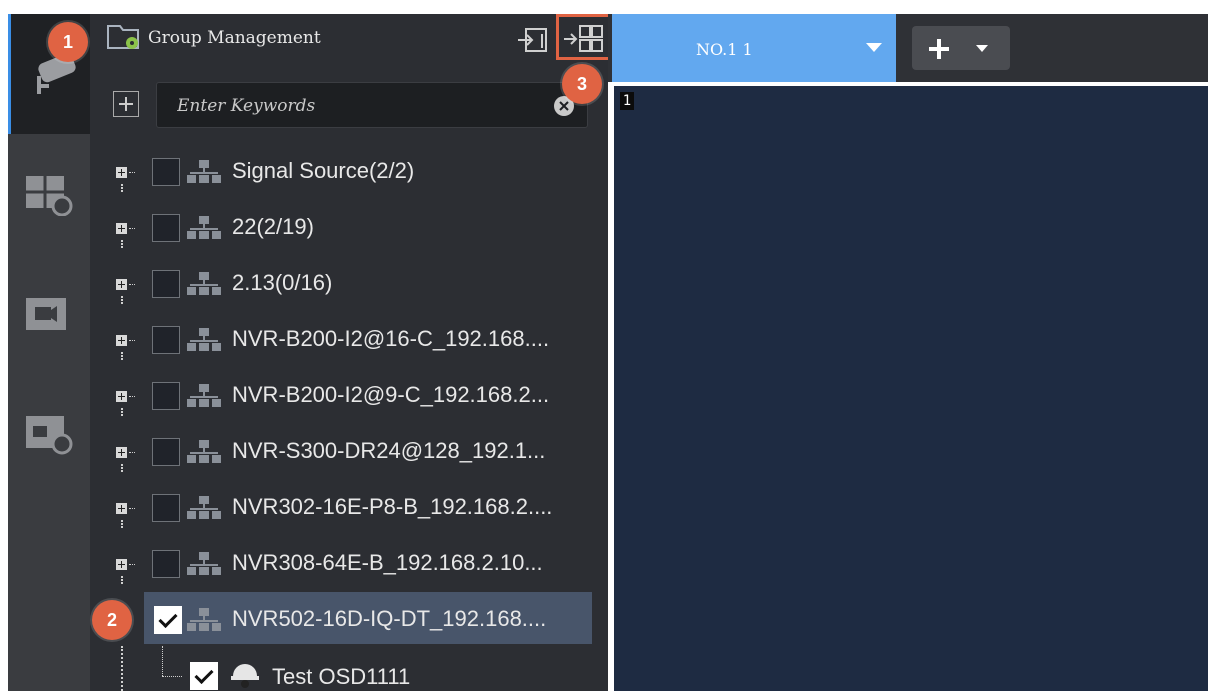  I want to click on playback-icon, so click(49, 435).